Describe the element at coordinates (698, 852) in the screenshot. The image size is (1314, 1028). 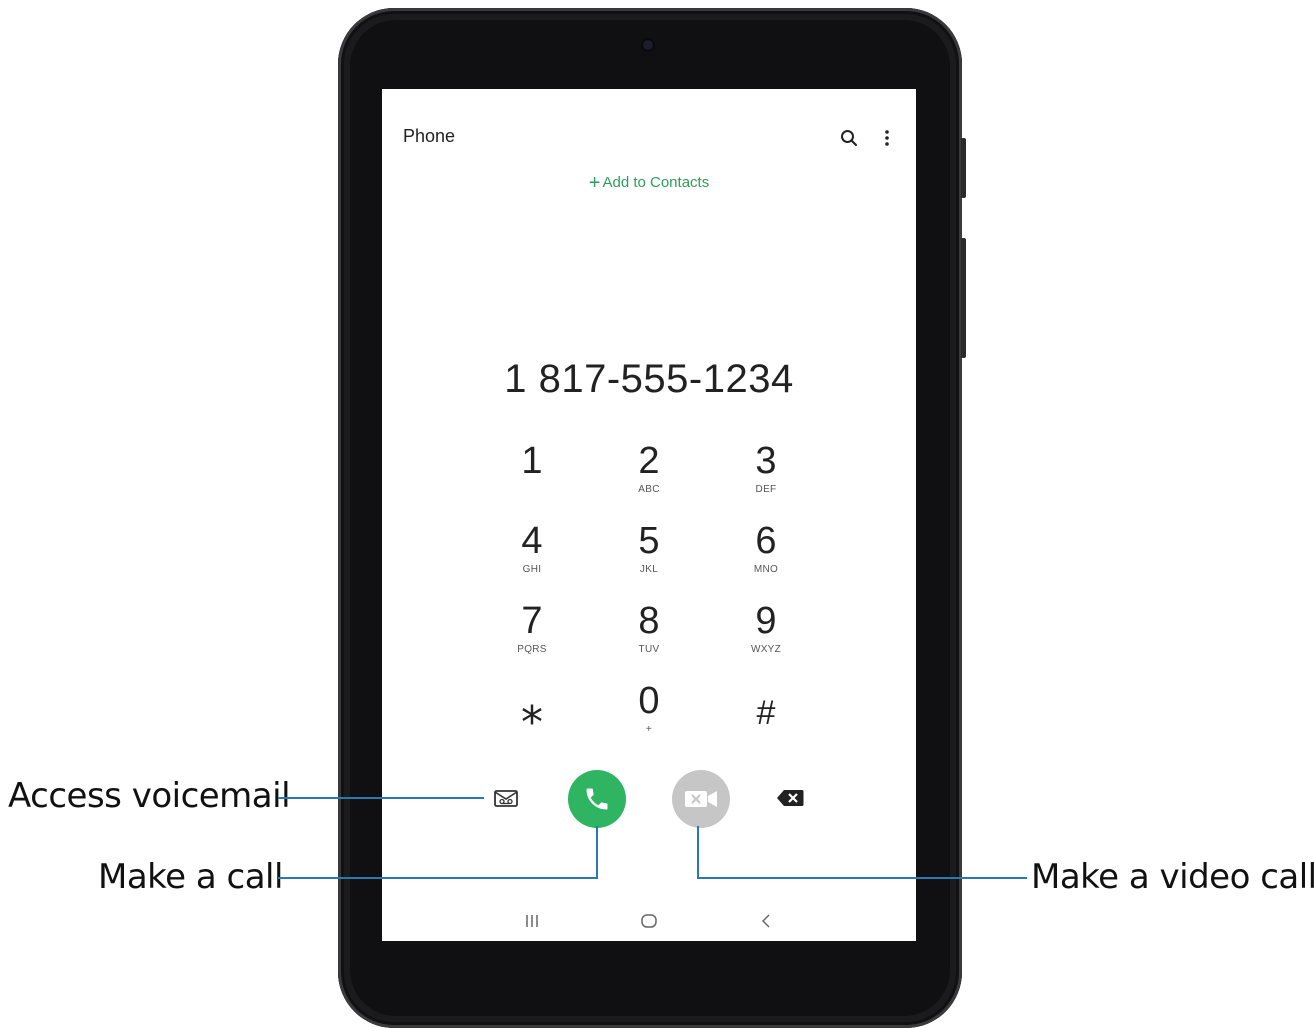
I see `callout-line-video-v` at that location.